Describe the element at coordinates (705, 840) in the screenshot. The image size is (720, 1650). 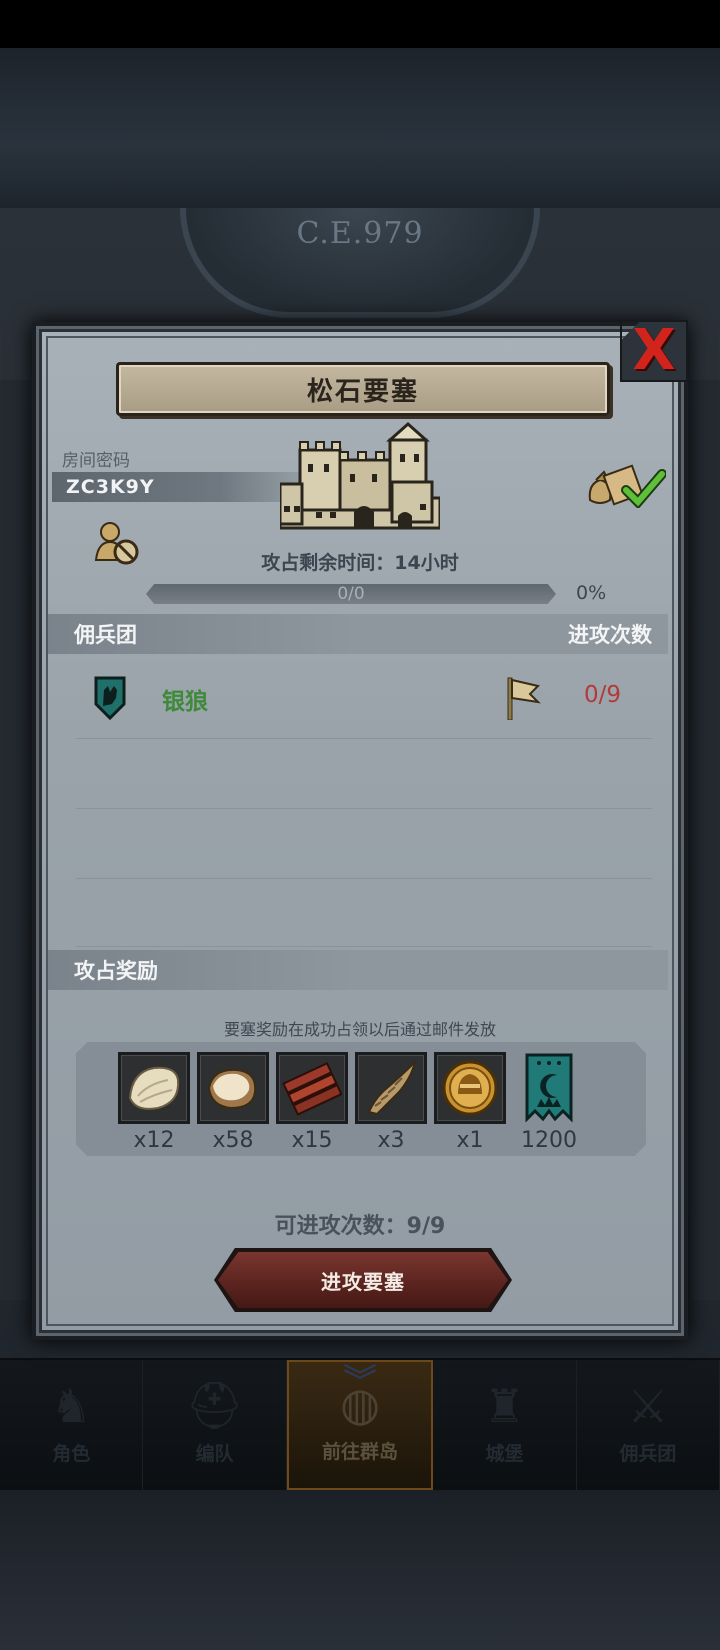
I see `background-right-strip` at that location.